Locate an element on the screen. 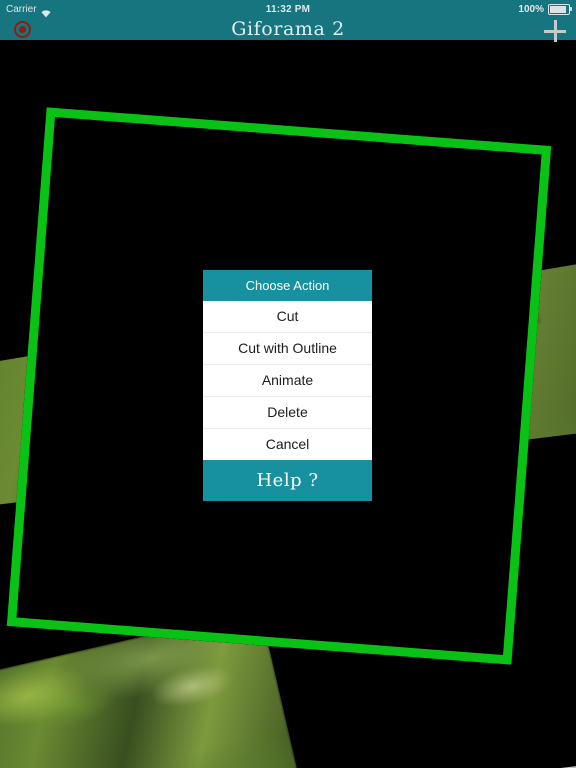 The height and width of the screenshot is (768, 576). page-title: Giforama 2 is located at coordinates (288, 29).